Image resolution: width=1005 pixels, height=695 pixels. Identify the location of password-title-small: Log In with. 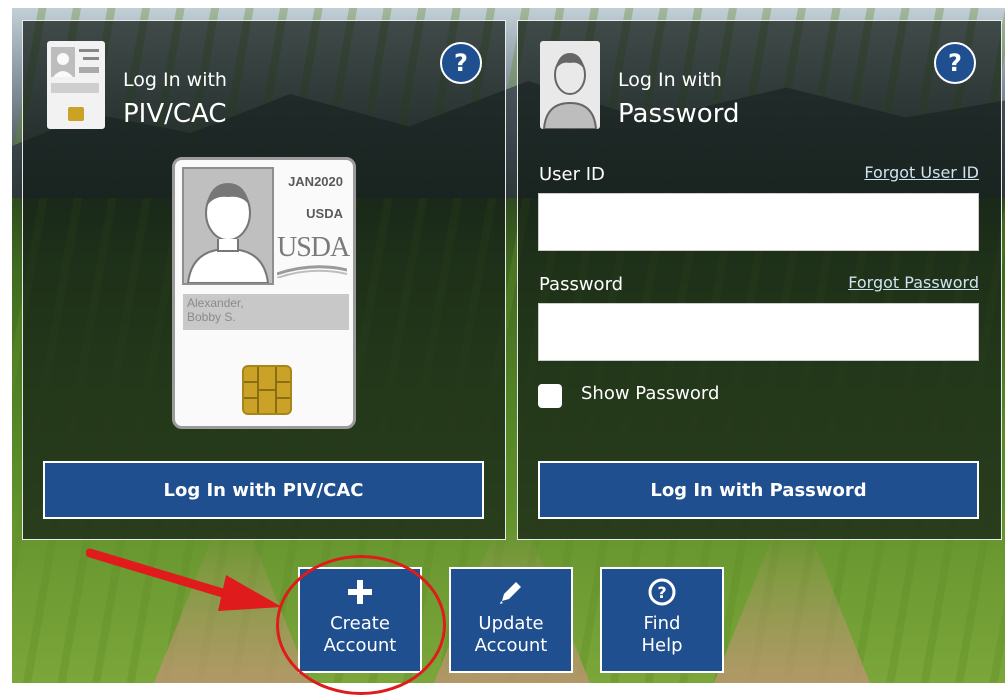
(670, 80).